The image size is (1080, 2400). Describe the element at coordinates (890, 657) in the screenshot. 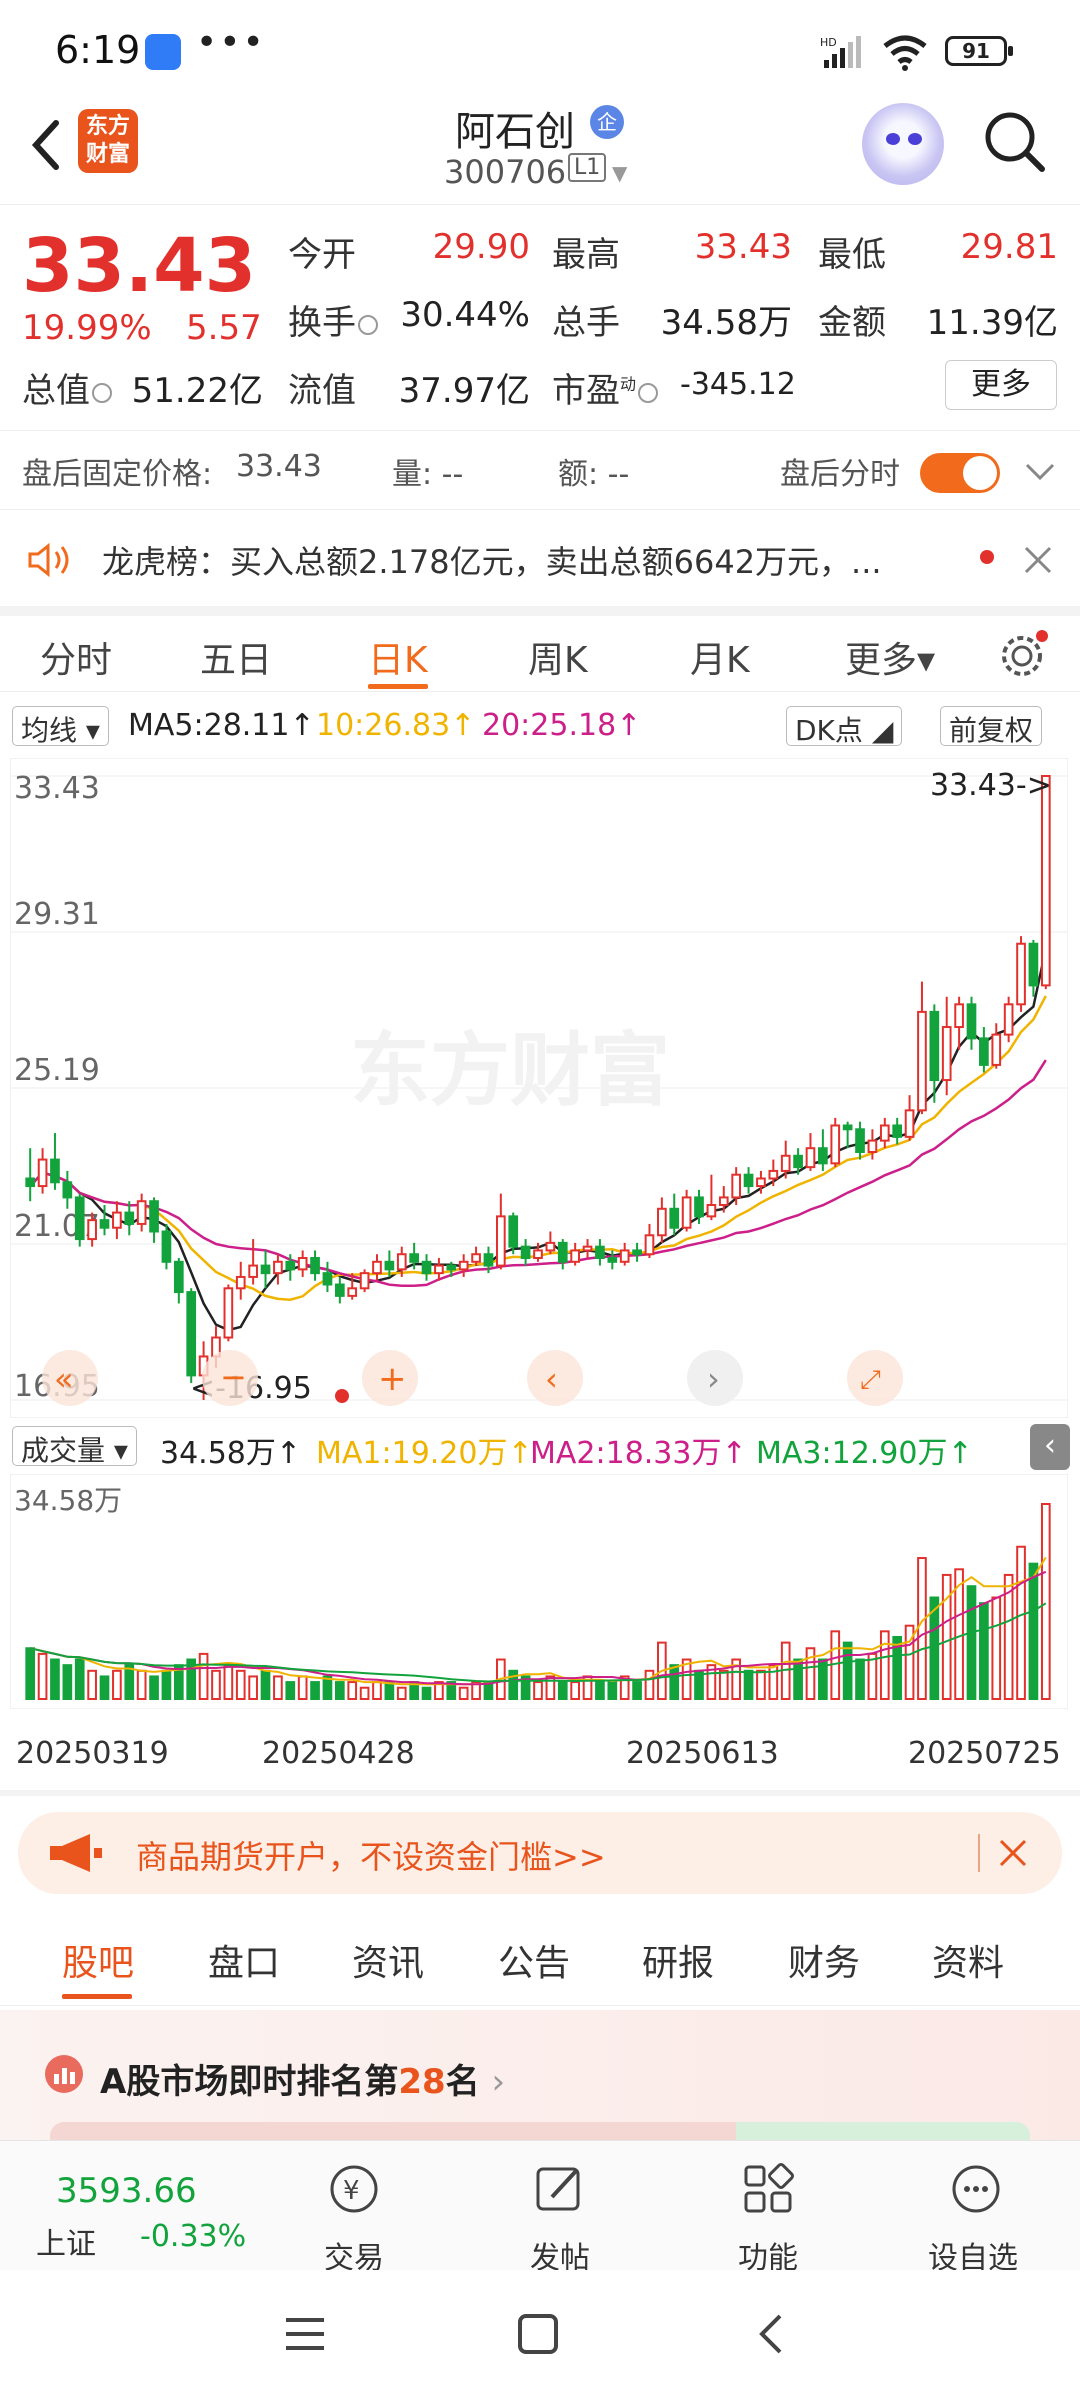

I see `tab-more: 更多▾` at that location.